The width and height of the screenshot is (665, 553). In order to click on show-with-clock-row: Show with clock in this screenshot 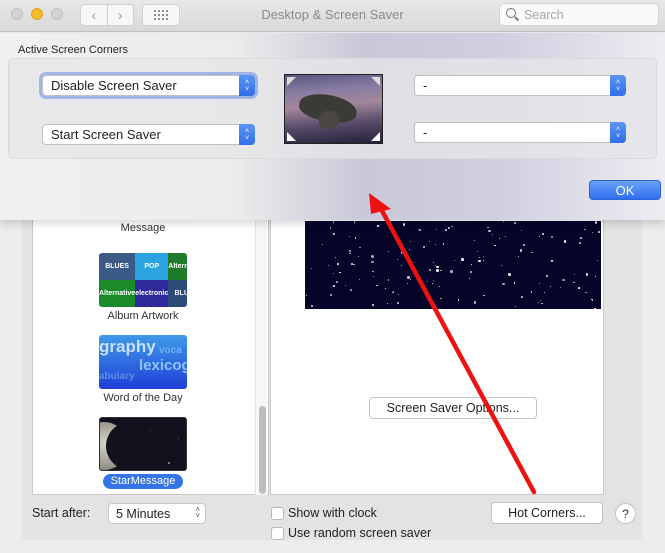, I will do `click(324, 513)`.